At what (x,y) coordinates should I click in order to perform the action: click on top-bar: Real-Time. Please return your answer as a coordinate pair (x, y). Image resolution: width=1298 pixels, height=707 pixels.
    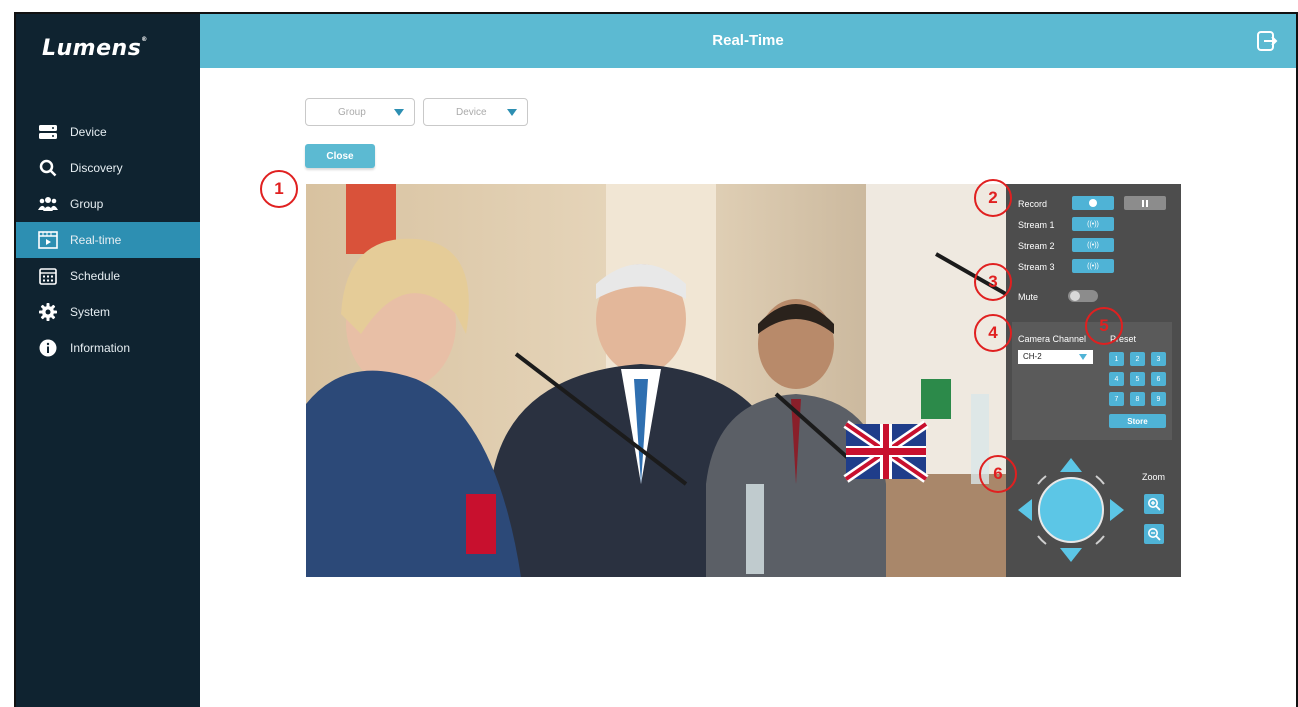
    Looking at the image, I should click on (748, 41).